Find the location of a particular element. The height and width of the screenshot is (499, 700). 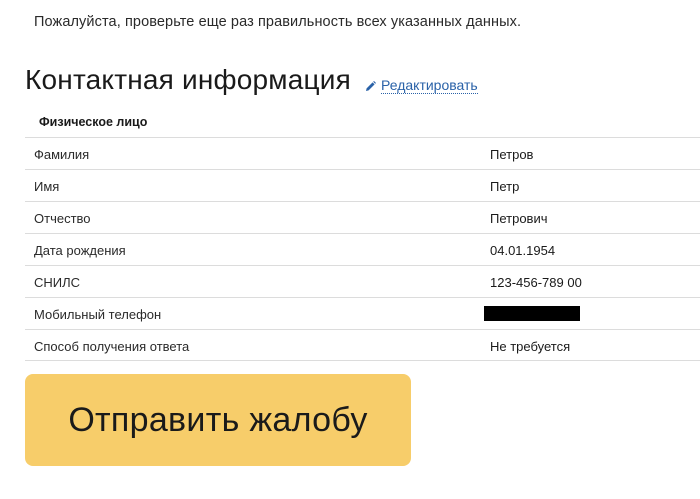

table-row-response-method: Способ получения ответа Не требуется is located at coordinates (362, 345).